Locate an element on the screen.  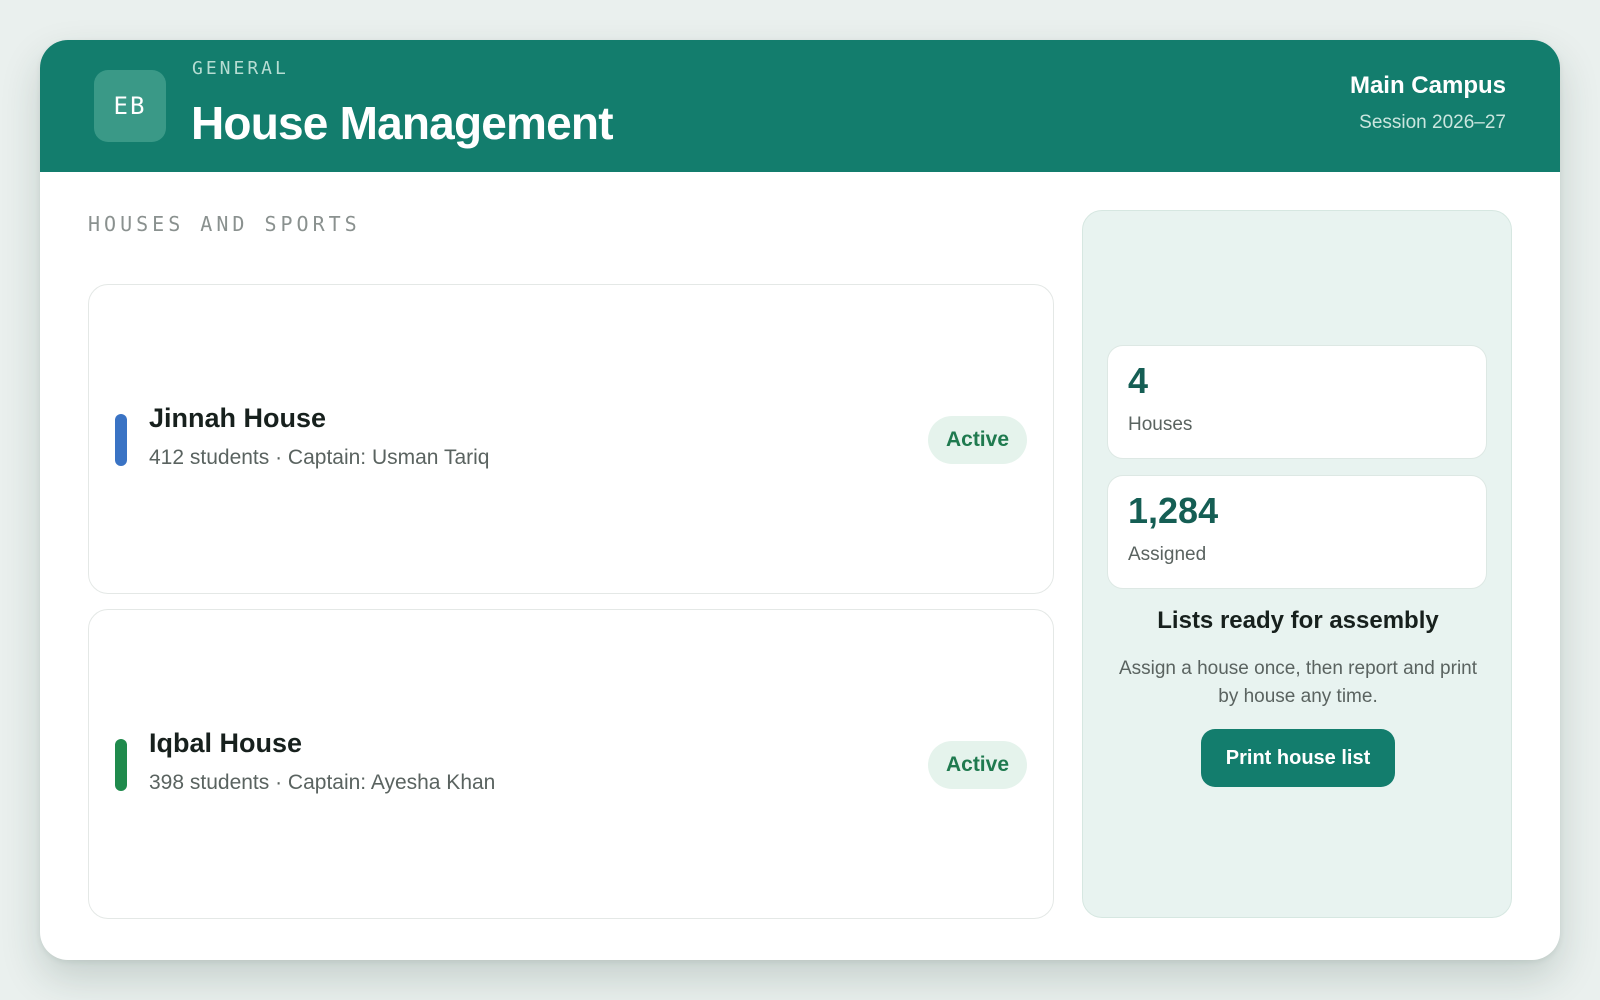
house-details: 398 students · Captain: Ayesha Khan is located at coordinates (322, 782).